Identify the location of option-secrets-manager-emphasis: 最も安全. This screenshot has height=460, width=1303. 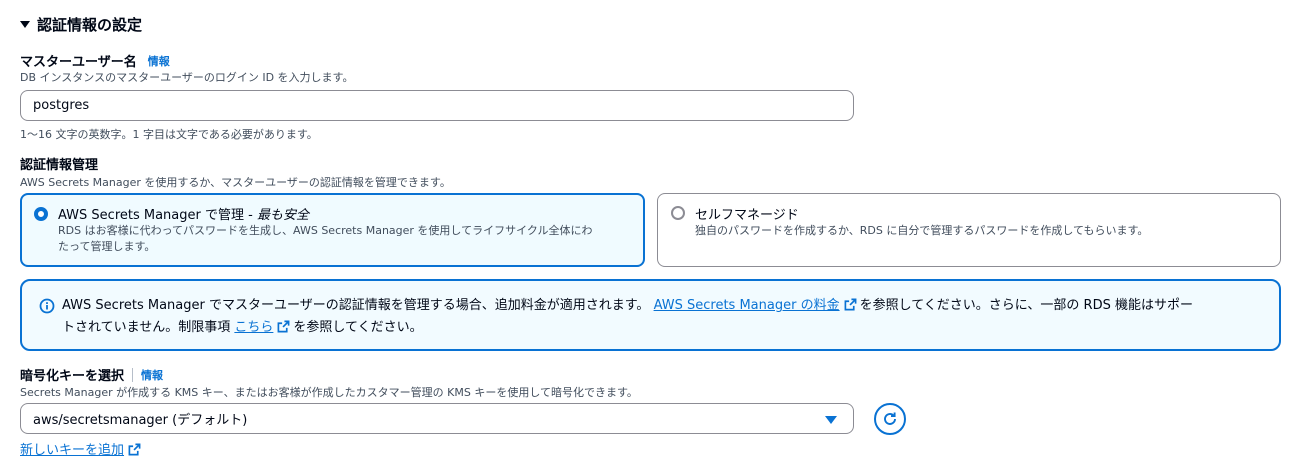
(282, 215).